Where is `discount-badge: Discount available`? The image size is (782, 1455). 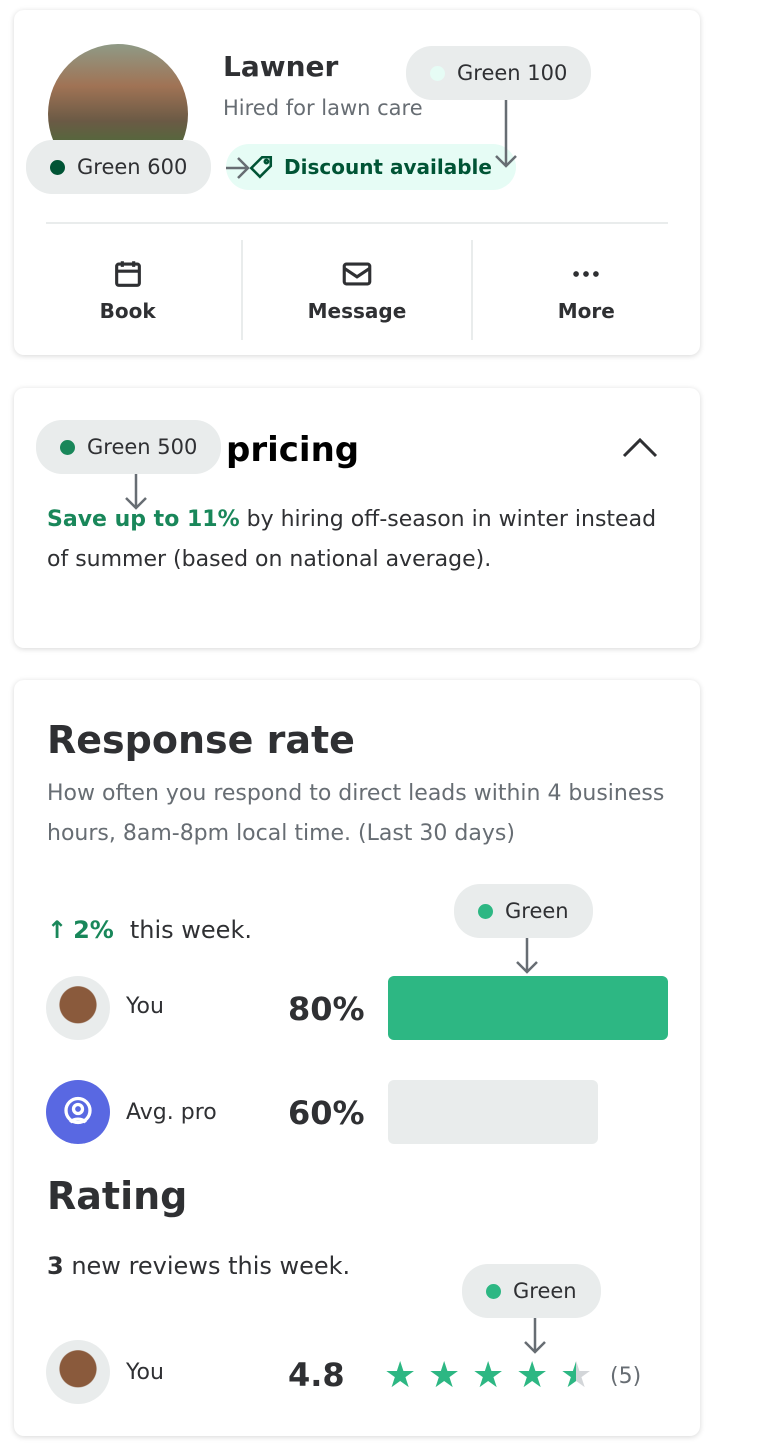
discount-badge: Discount available is located at coordinates (371, 167).